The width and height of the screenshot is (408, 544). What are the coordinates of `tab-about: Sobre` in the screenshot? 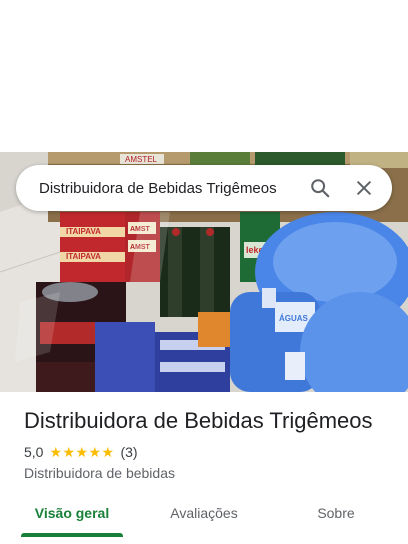 It's located at (336, 515).